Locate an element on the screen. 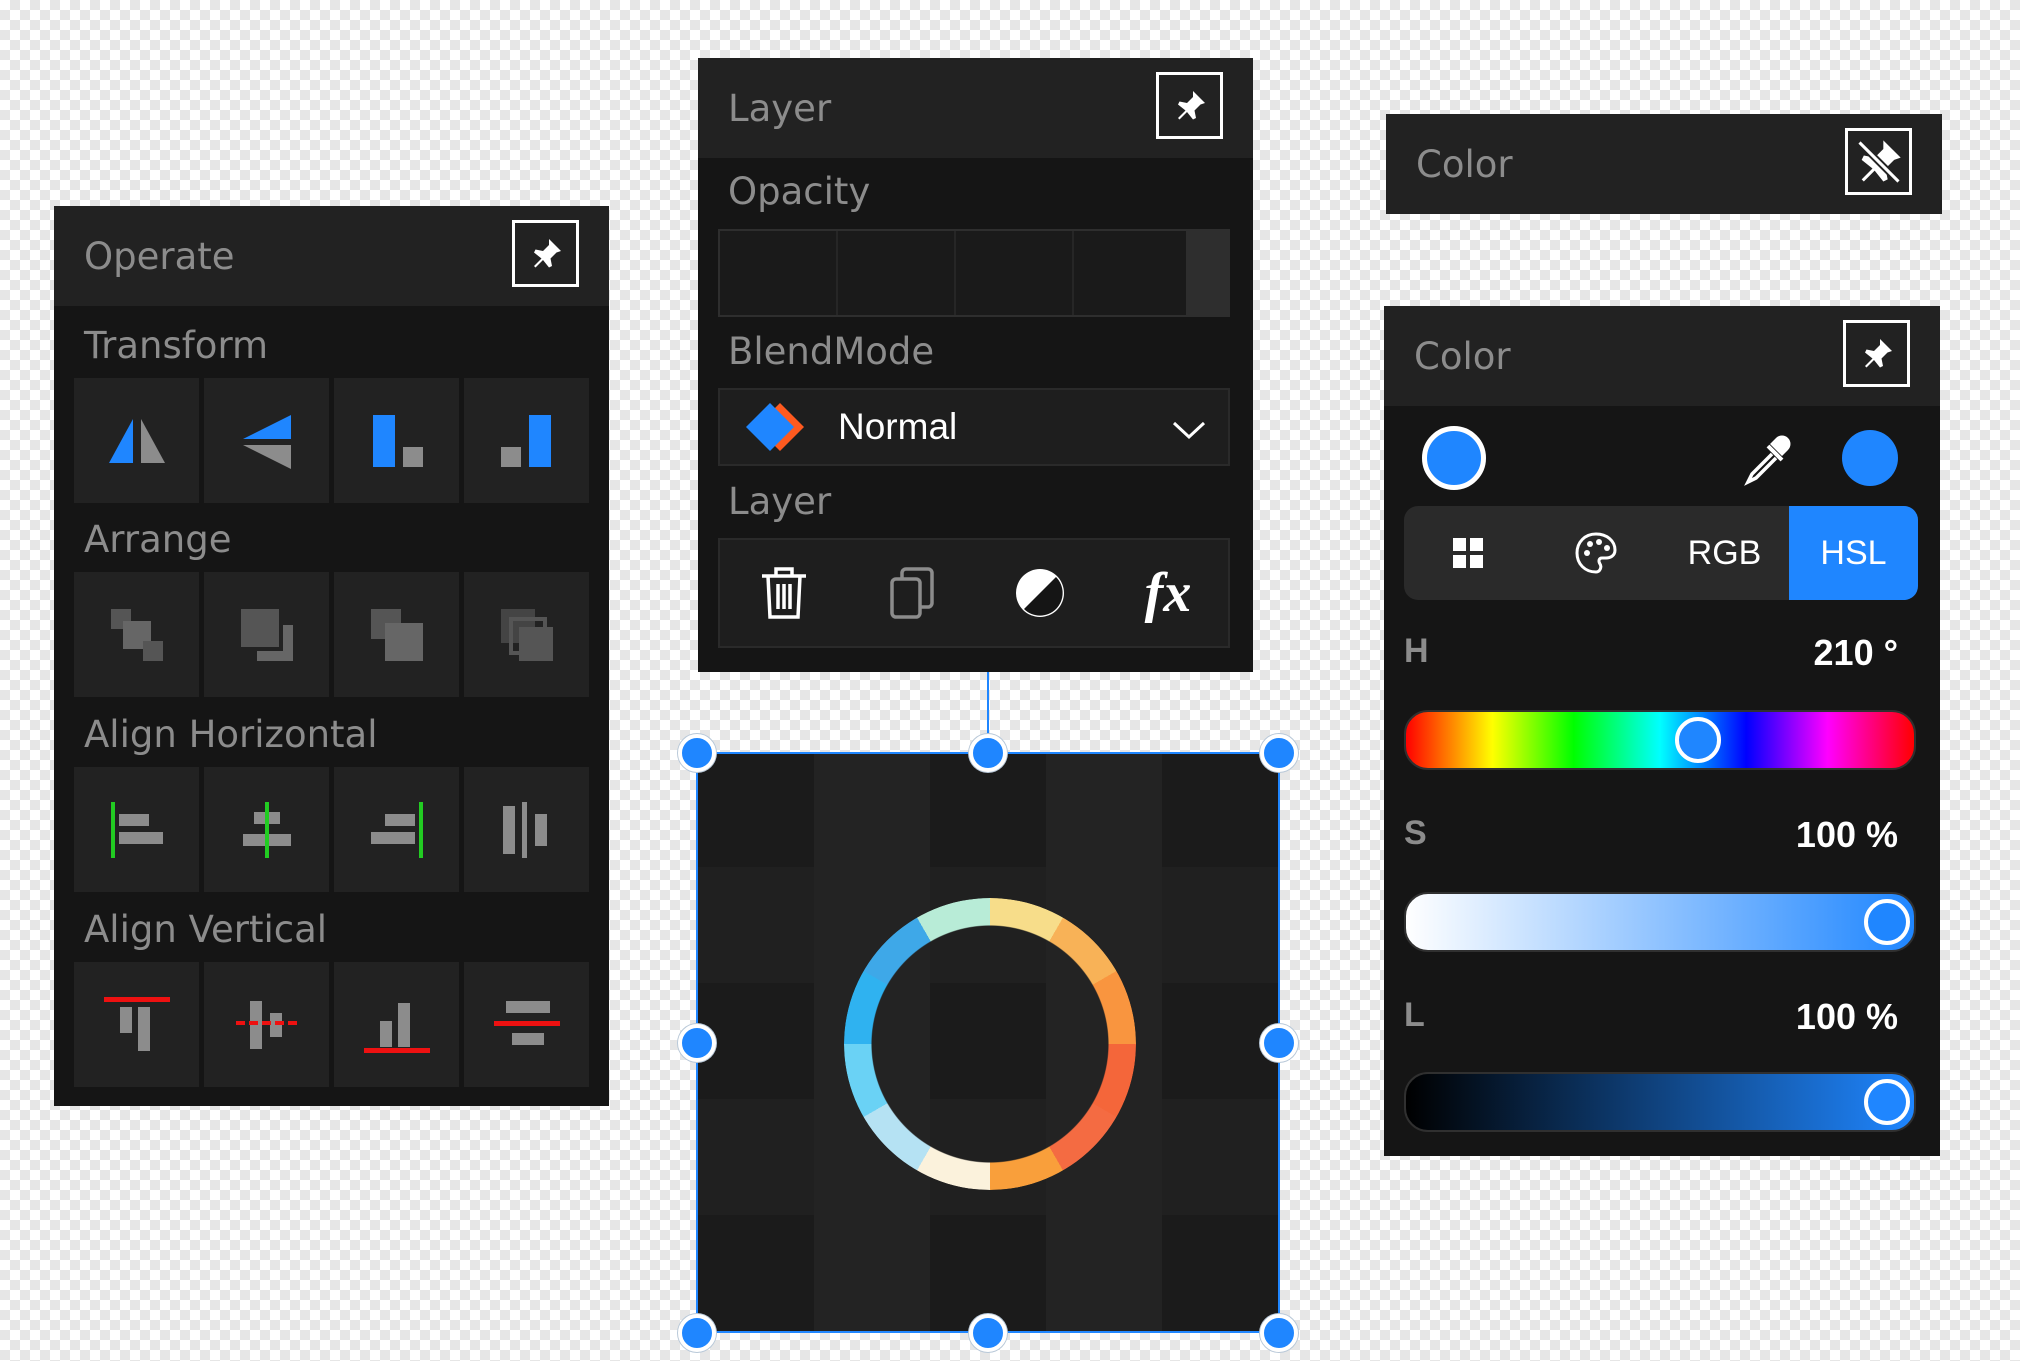 The image size is (2020, 1361). transform-section-label: Transform is located at coordinates (176, 345).